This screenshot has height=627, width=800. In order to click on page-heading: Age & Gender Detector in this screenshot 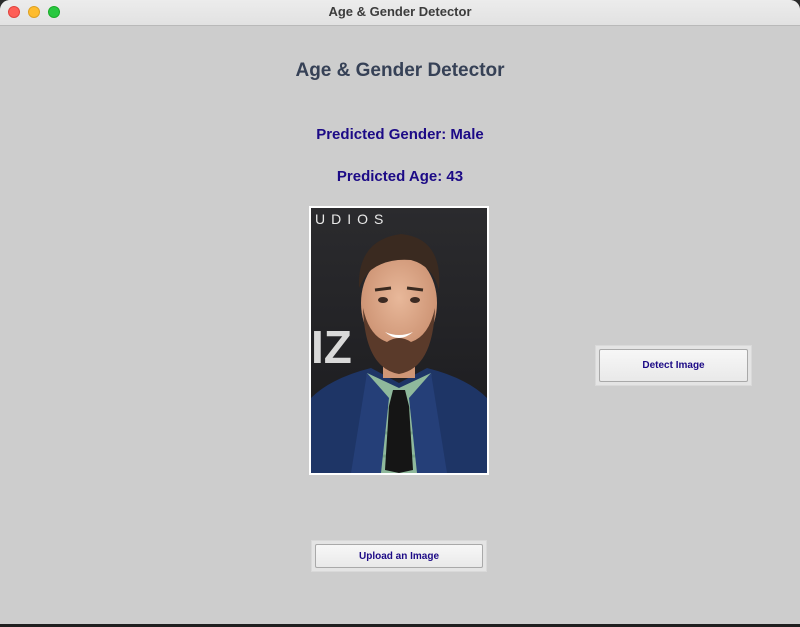, I will do `click(400, 70)`.